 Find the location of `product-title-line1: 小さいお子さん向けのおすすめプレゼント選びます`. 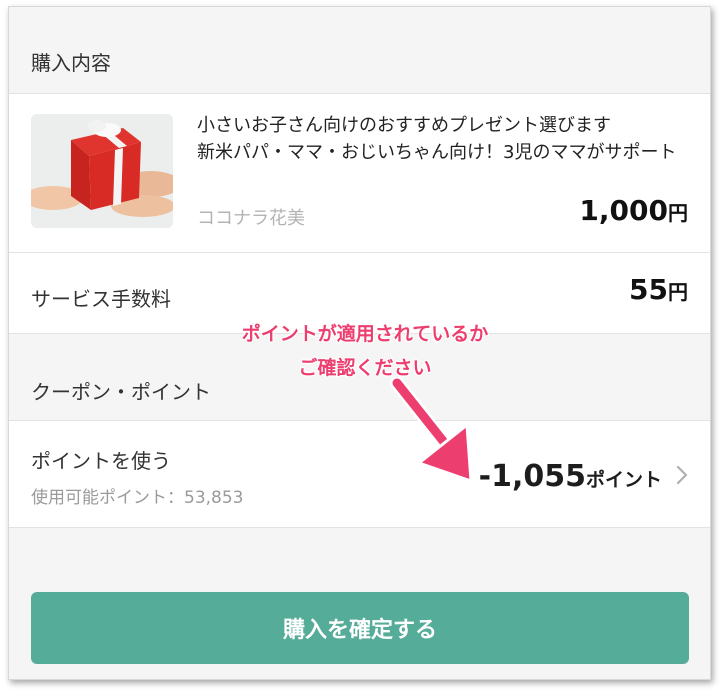

product-title-line1: 小さいお子さん向けのおすすめプレゼント選びます is located at coordinates (404, 125).